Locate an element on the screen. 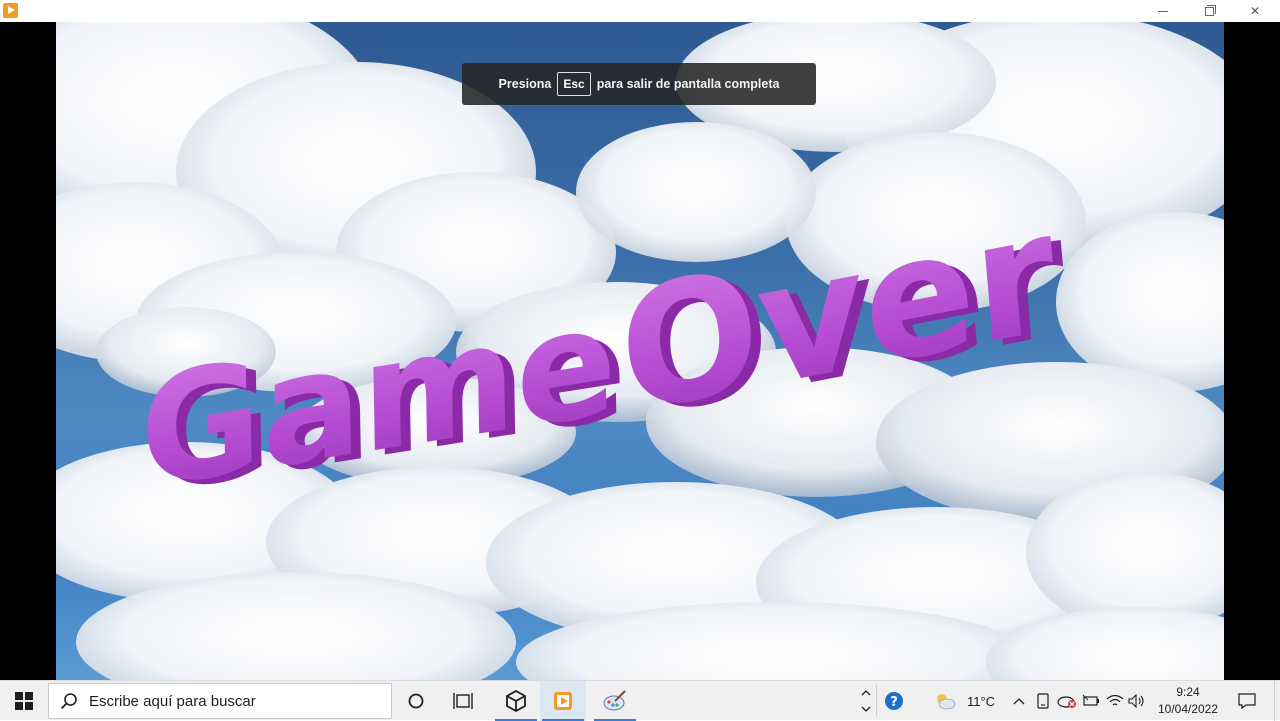  help-icon: ? is located at coordinates (894, 701).